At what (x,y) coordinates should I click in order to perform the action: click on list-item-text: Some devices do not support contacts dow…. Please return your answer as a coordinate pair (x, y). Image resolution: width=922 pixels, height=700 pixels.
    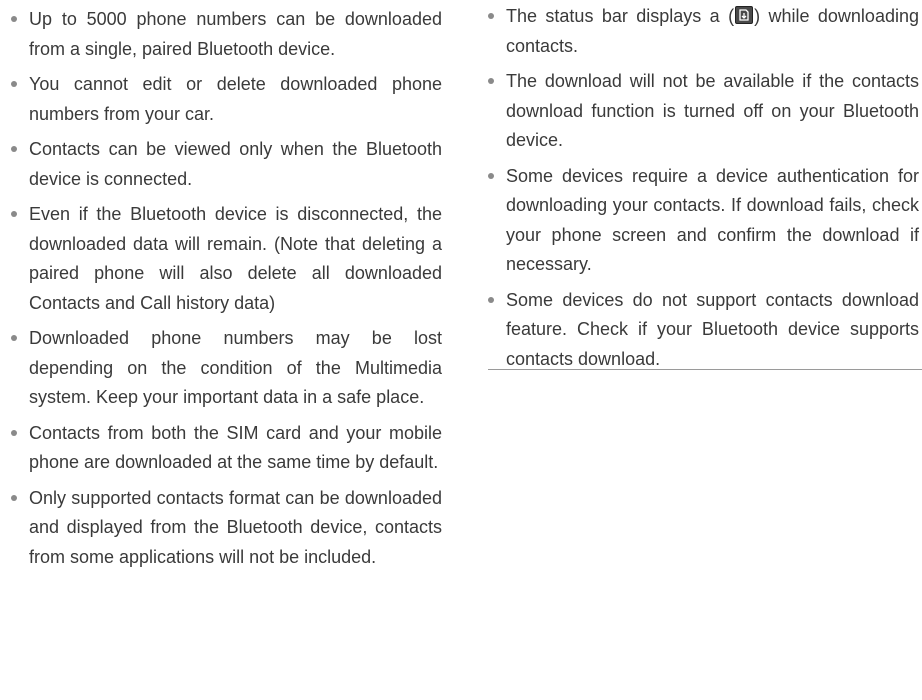
    Looking at the image, I should click on (712, 329).